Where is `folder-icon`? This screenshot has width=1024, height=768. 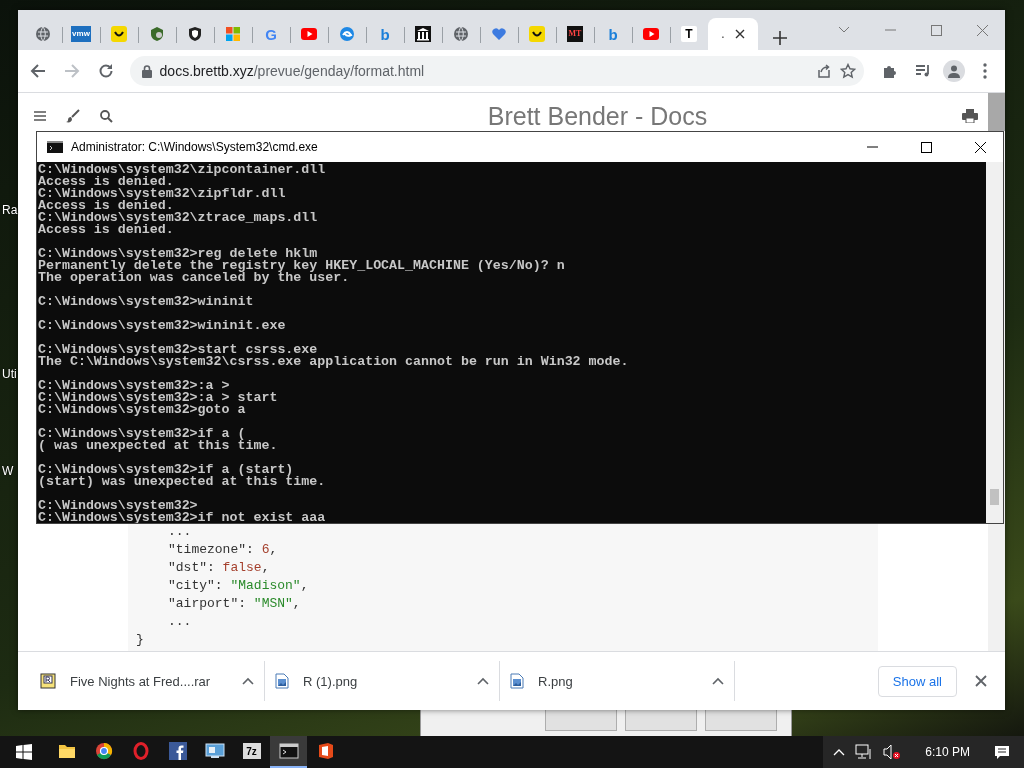
folder-icon is located at coordinates (66, 751).